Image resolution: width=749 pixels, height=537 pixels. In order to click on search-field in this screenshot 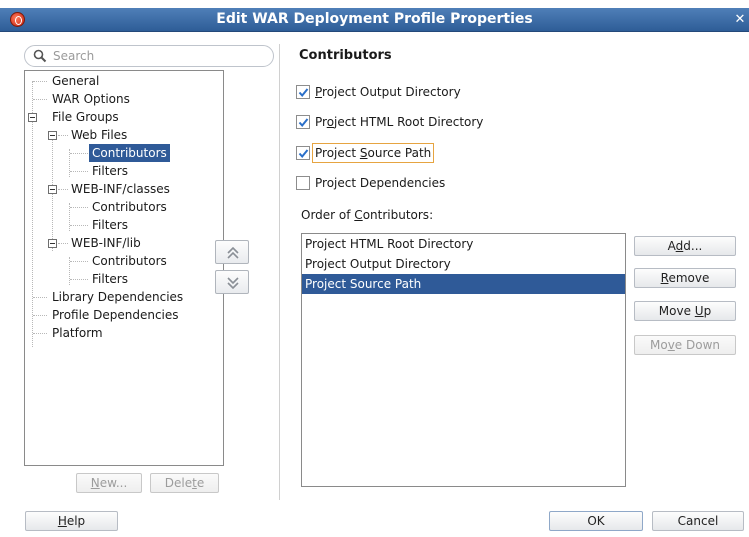, I will do `click(149, 56)`.